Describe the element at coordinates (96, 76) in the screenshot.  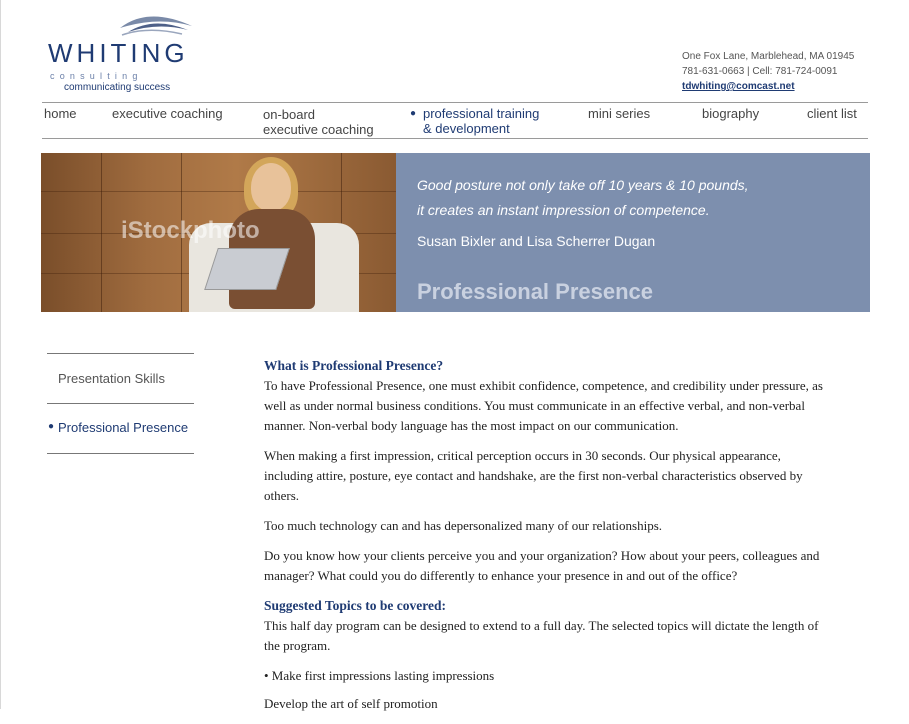
I see `logo-subtitle: consulting` at that location.